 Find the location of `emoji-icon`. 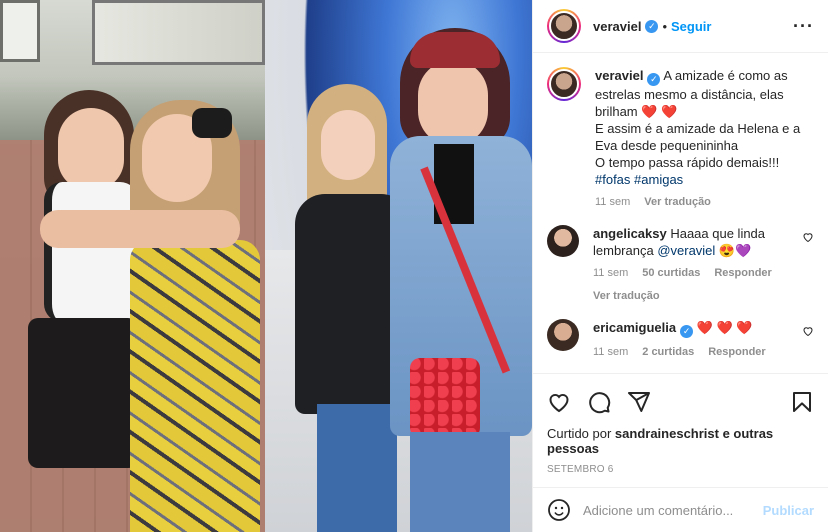

emoji-icon is located at coordinates (559, 510).